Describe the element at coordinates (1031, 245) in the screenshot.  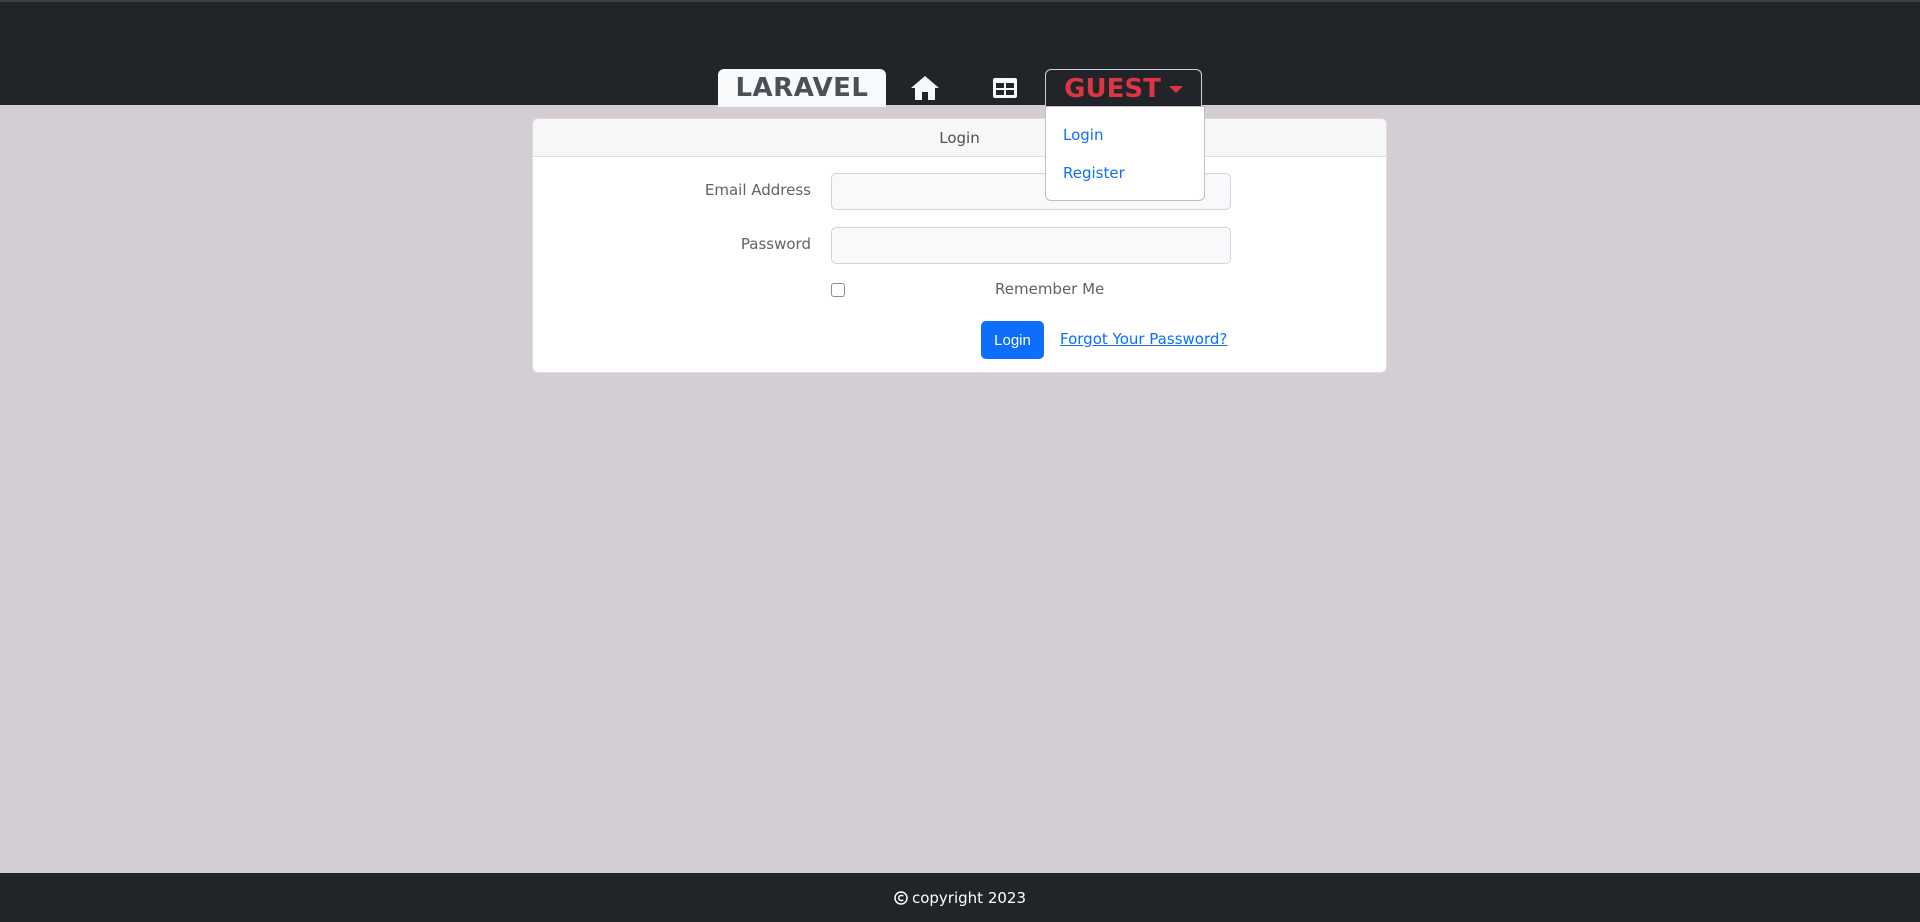
I see `password-field` at that location.